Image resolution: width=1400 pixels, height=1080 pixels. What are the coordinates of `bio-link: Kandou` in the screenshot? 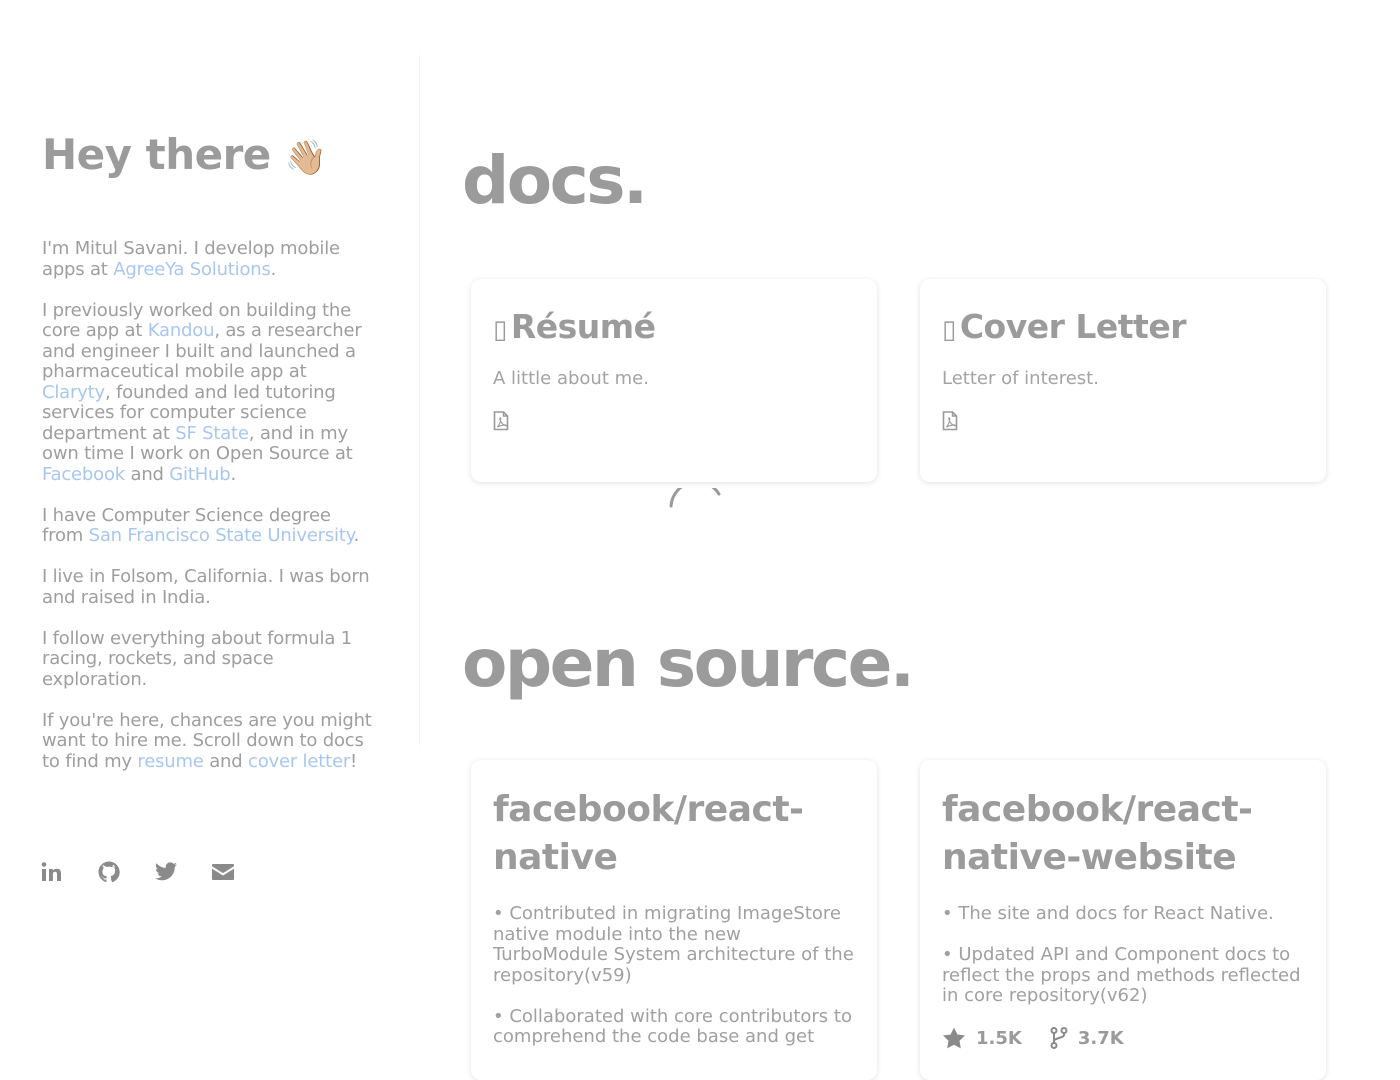 It's located at (181, 330).